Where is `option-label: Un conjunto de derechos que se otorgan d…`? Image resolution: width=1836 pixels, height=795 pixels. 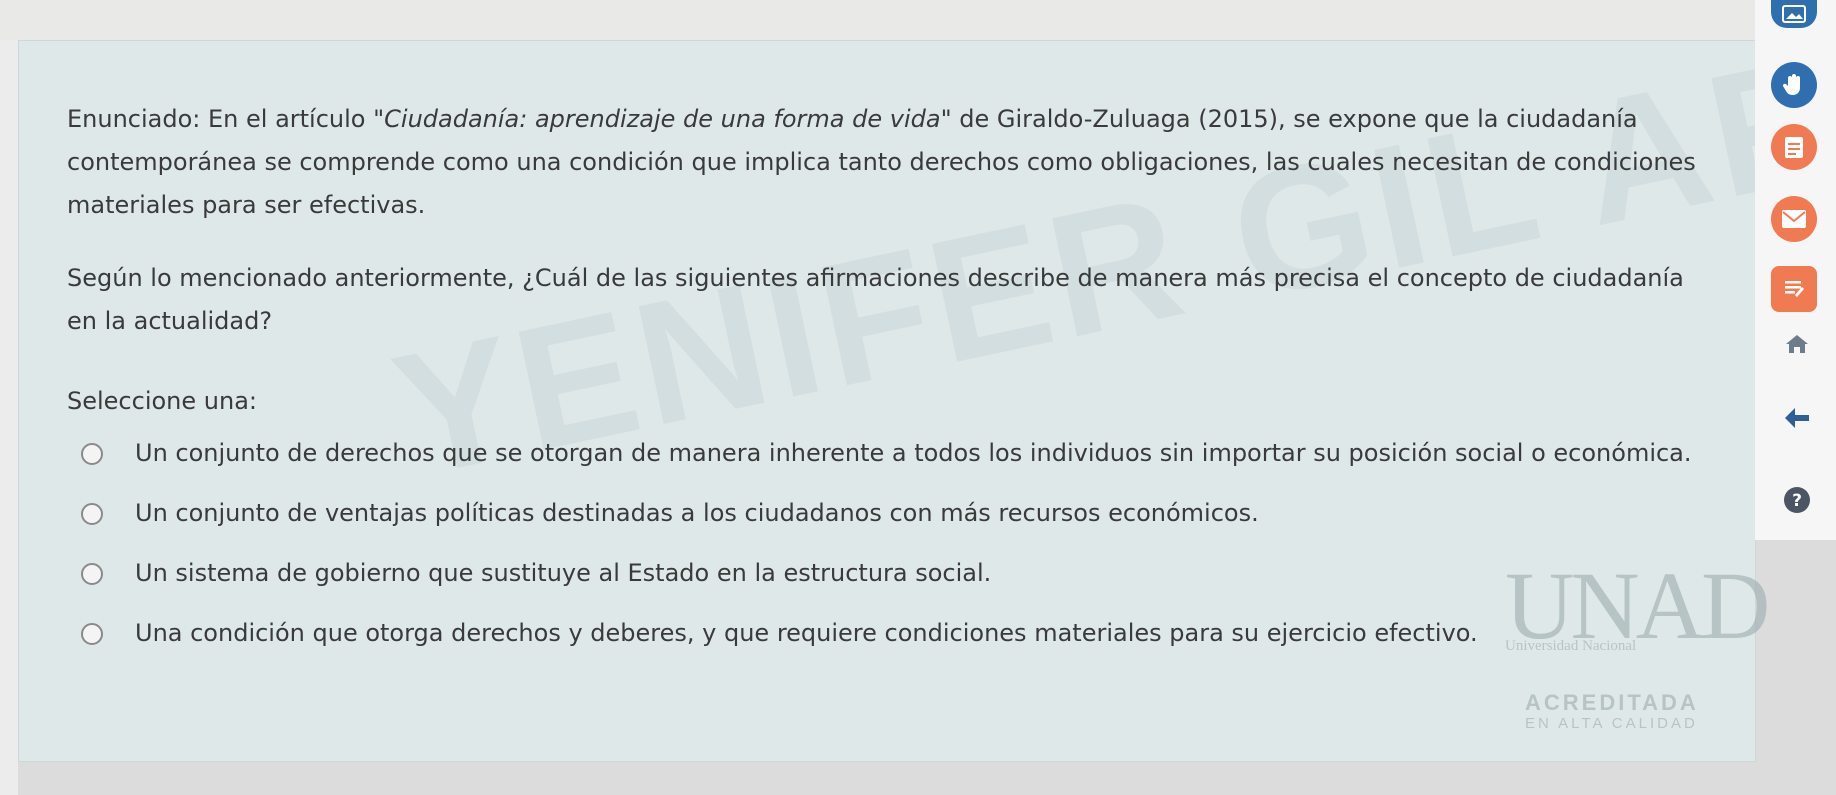
option-label: Un conjunto de derechos que se otorgan d… is located at coordinates (913, 453).